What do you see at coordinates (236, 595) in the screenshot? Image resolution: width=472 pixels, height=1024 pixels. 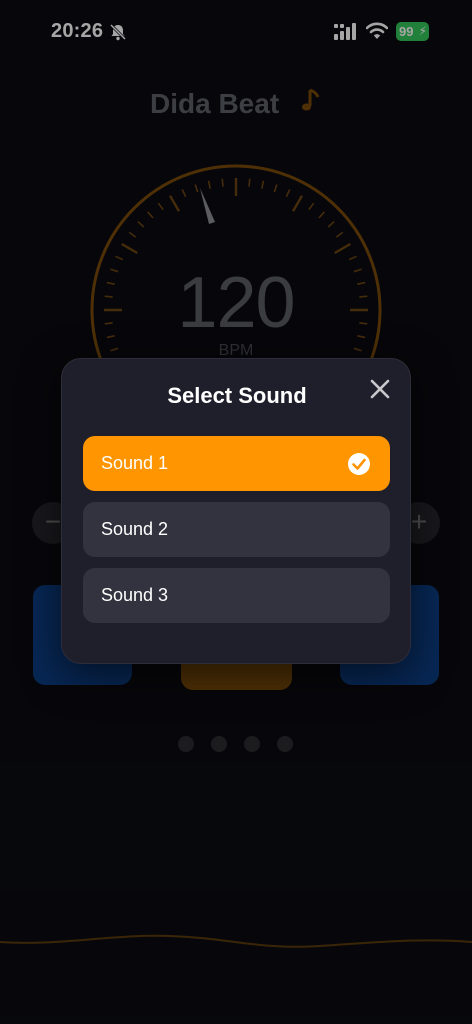 I see `sound-option-3: Sound 3` at bounding box center [236, 595].